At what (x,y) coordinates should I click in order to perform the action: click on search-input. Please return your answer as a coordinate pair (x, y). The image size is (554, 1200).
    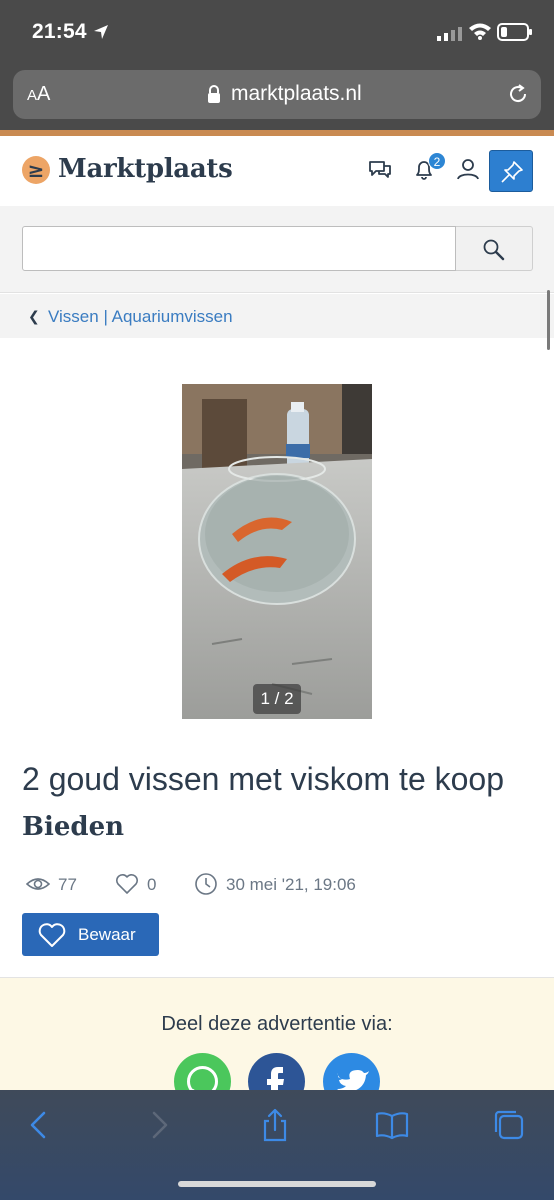
    Looking at the image, I should click on (239, 248).